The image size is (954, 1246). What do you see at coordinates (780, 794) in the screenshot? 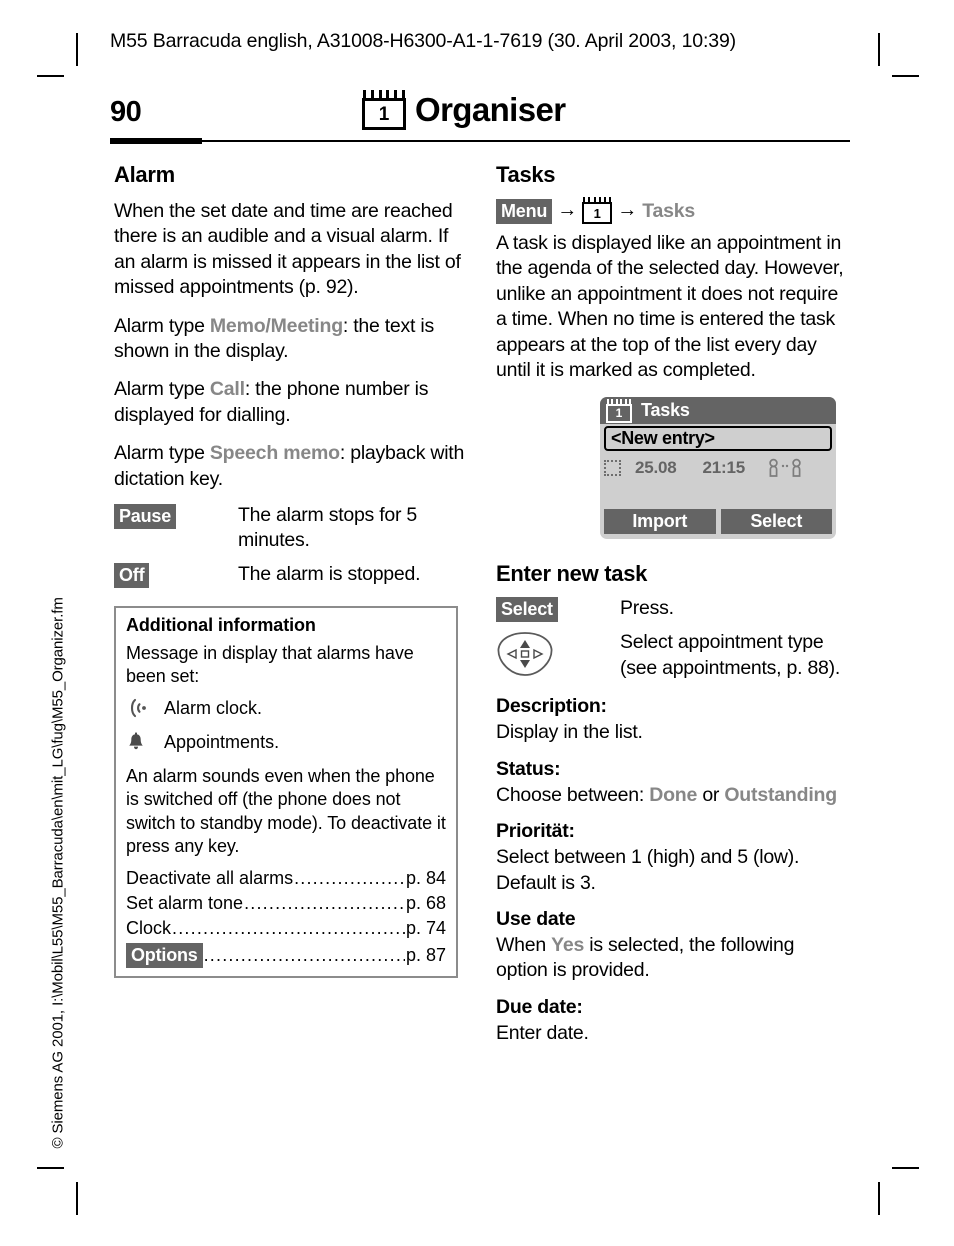
I see `status-option-outstanding: Outstanding` at bounding box center [780, 794].